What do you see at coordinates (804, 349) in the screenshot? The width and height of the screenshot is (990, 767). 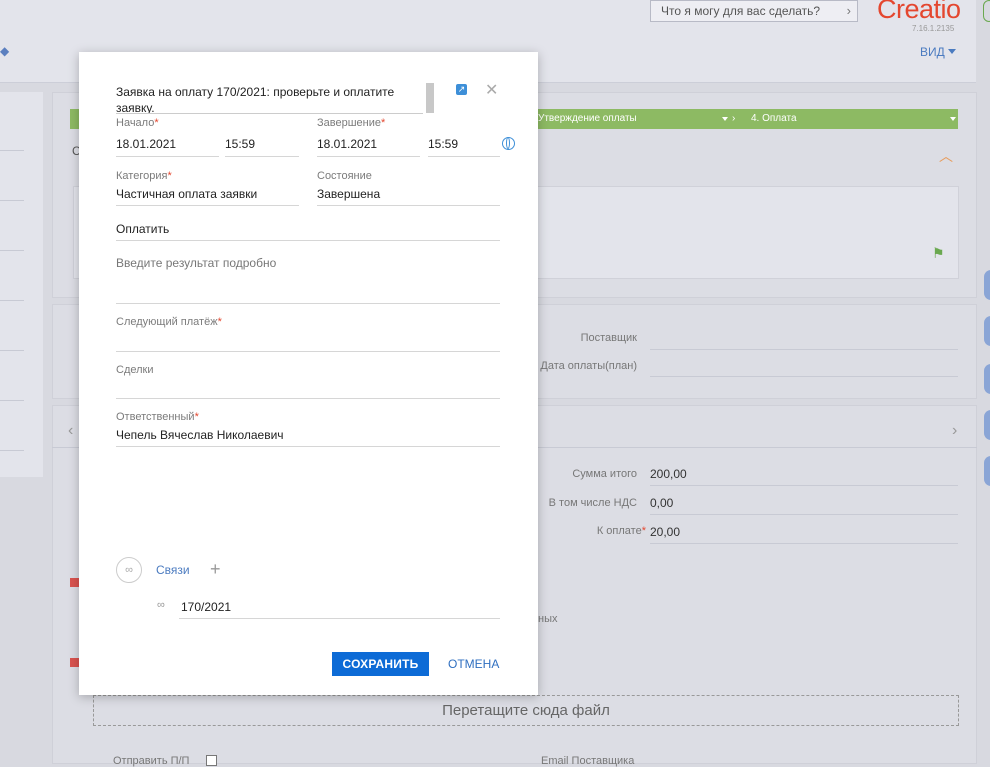 I see `supplier-field-line` at bounding box center [804, 349].